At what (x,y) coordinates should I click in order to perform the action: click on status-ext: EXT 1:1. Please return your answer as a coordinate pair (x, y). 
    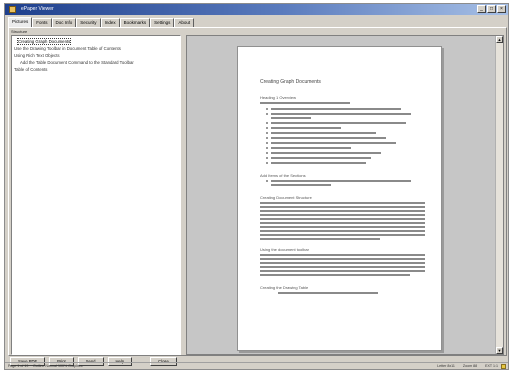
    Looking at the image, I should click on (491, 366).